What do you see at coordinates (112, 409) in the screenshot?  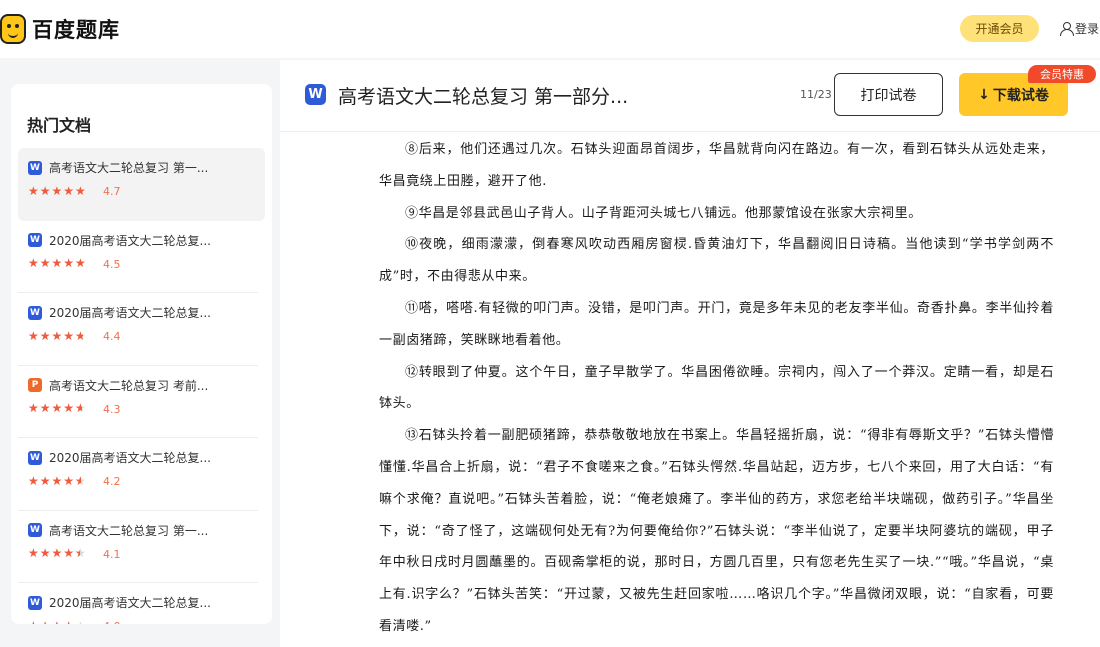 I see `rating-score: 4.3` at bounding box center [112, 409].